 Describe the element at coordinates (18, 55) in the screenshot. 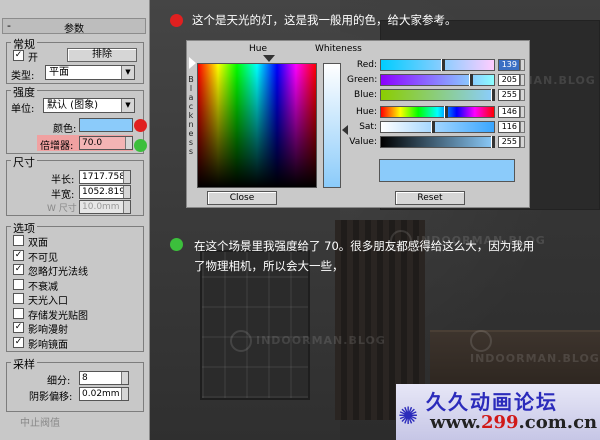

I see `on-checkbox` at that location.